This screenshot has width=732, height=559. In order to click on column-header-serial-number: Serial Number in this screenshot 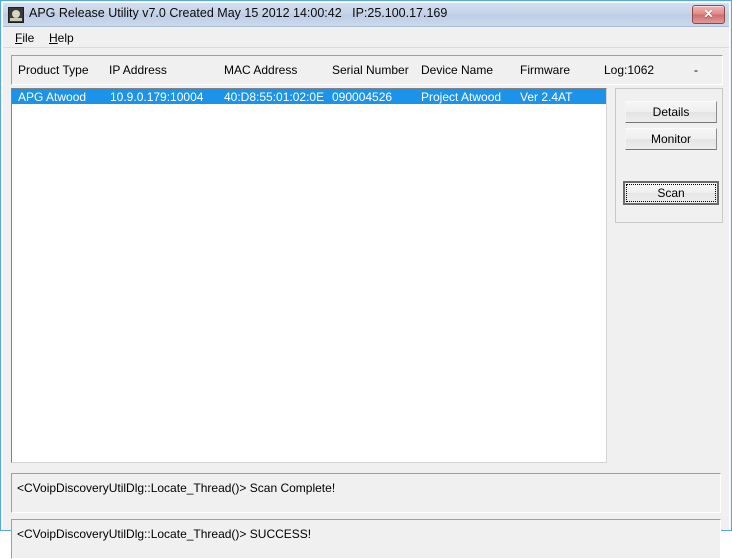, I will do `click(370, 70)`.